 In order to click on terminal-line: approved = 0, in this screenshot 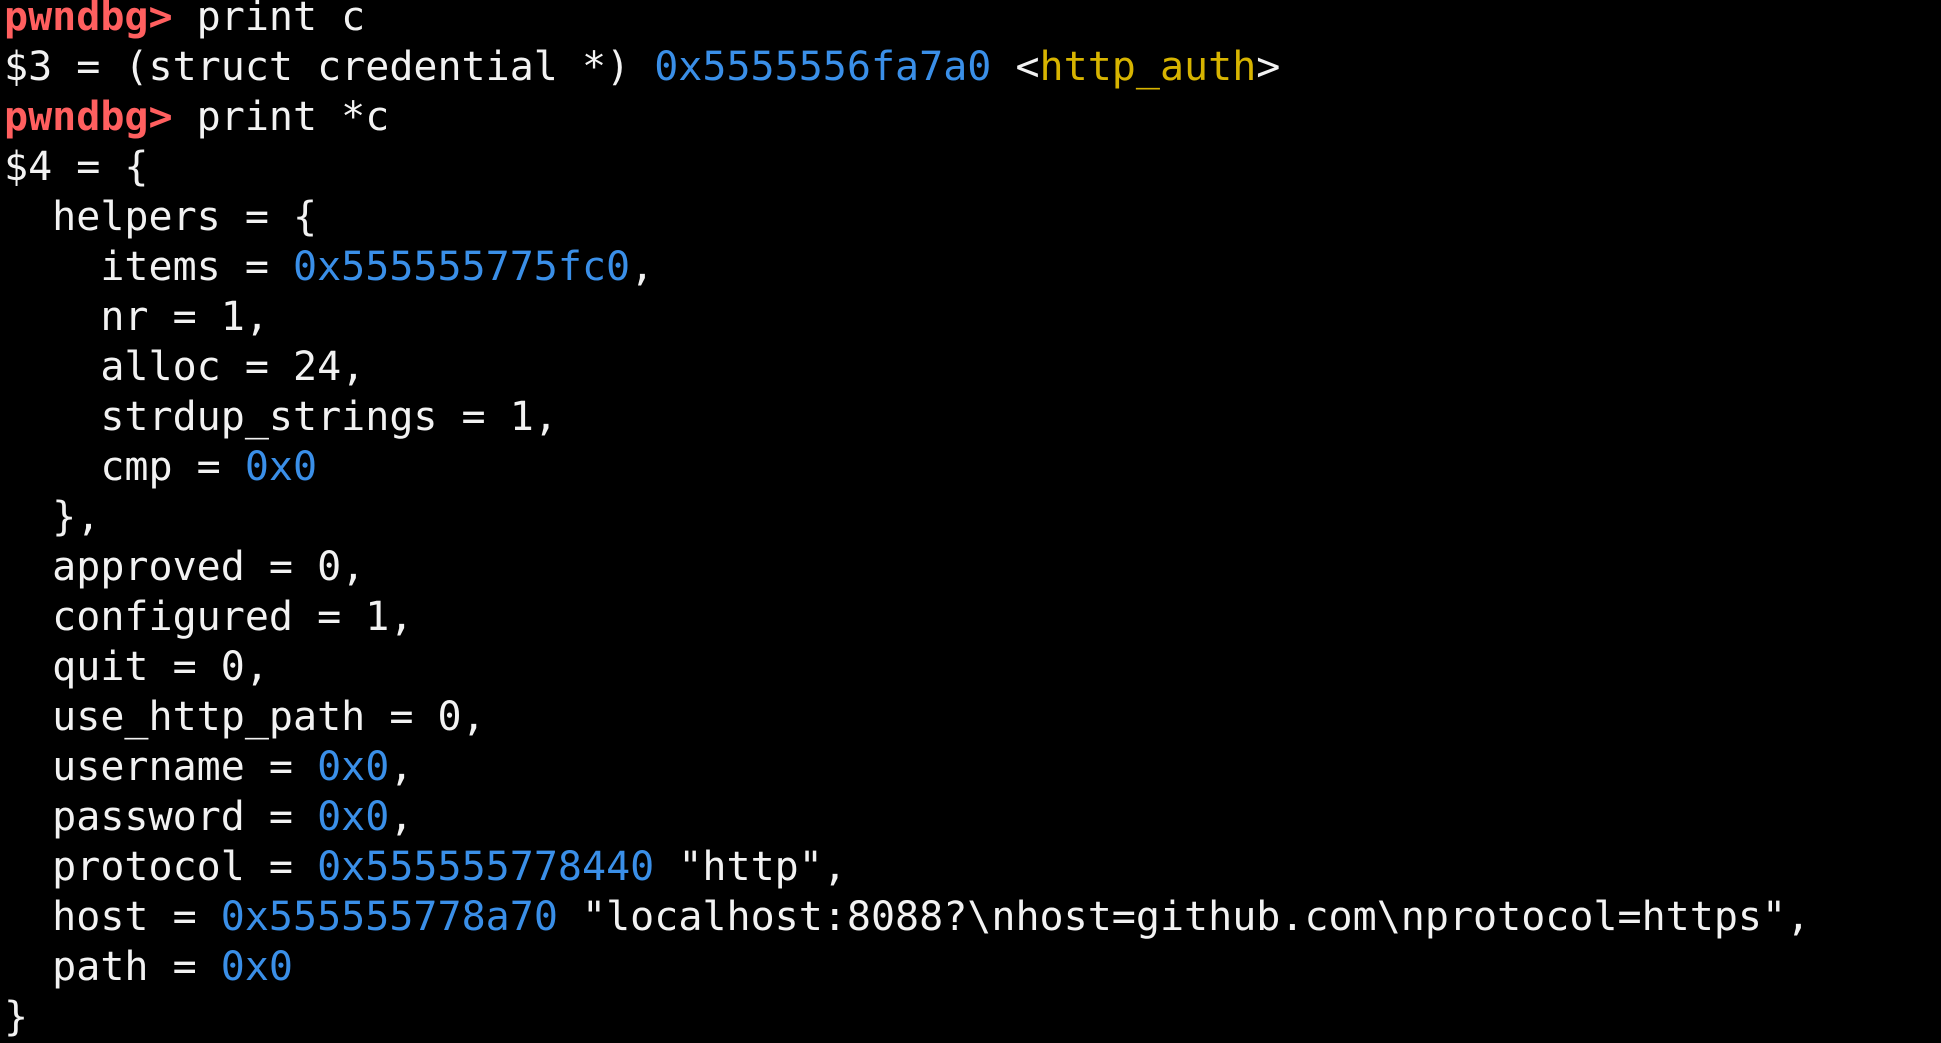, I will do `click(907, 567)`.